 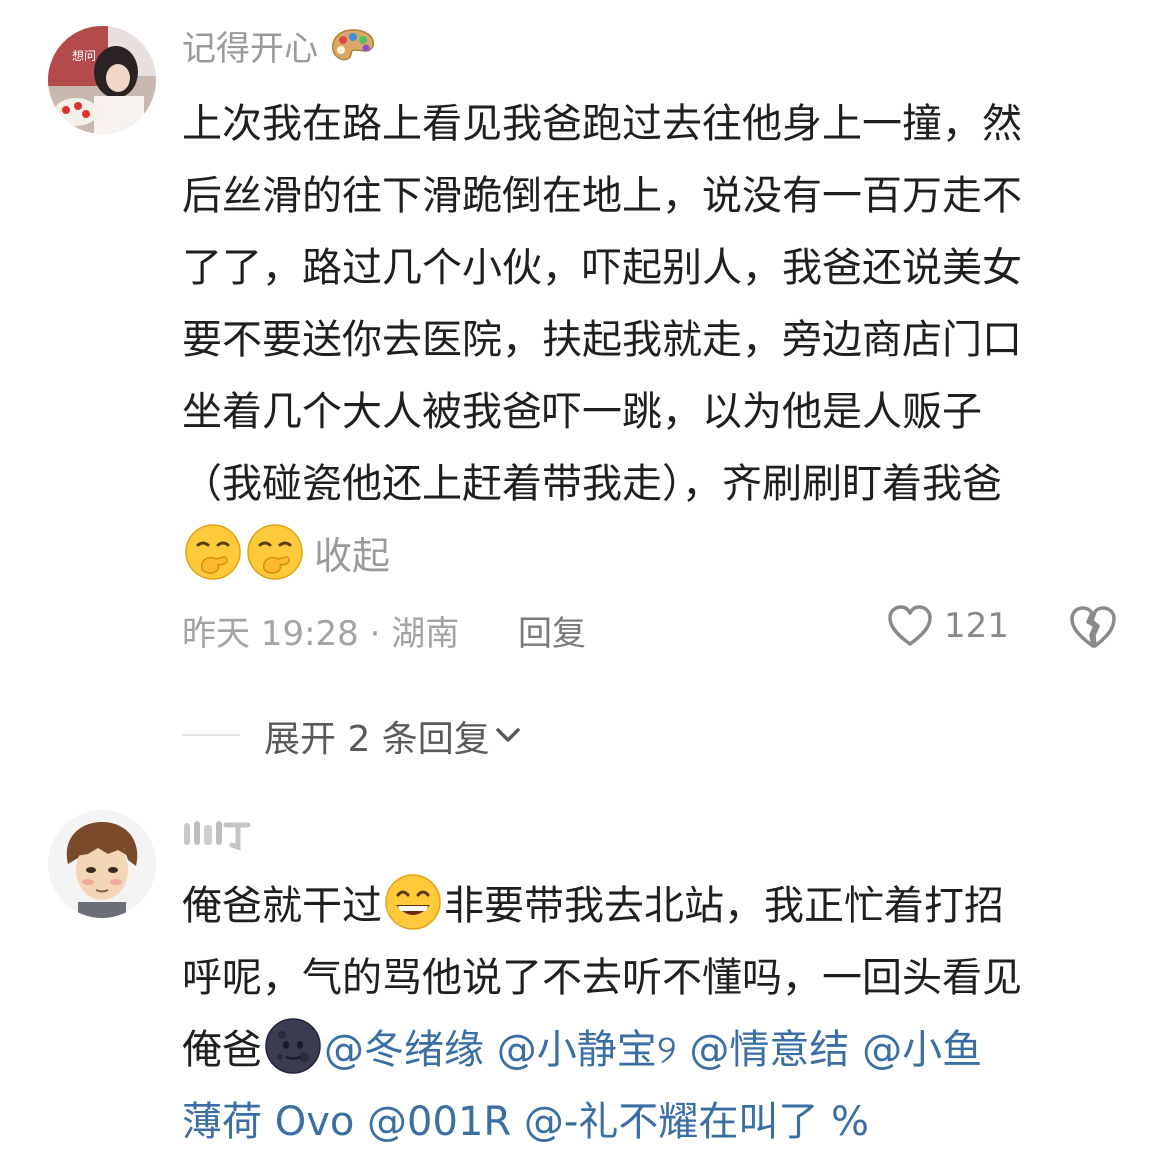 I want to click on avatar, so click(x=102, y=864).